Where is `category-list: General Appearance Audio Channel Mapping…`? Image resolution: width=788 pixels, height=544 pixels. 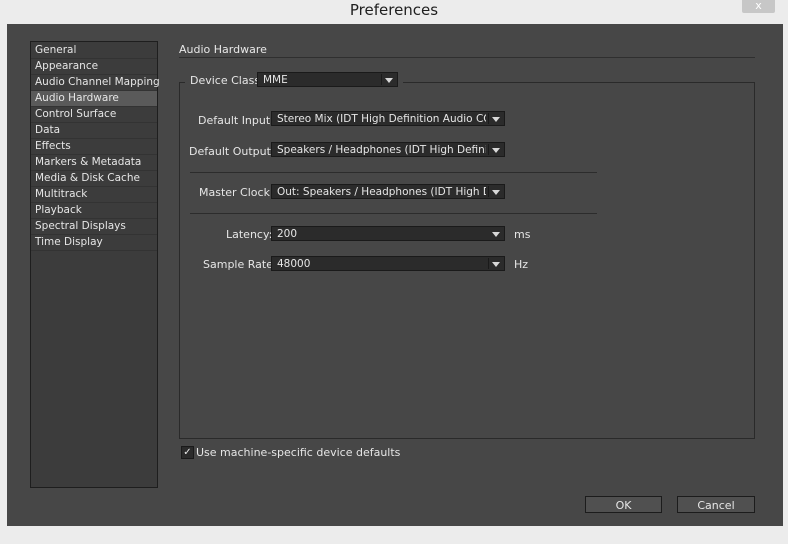
category-list: General Appearance Audio Channel Mapping… is located at coordinates (95, 264).